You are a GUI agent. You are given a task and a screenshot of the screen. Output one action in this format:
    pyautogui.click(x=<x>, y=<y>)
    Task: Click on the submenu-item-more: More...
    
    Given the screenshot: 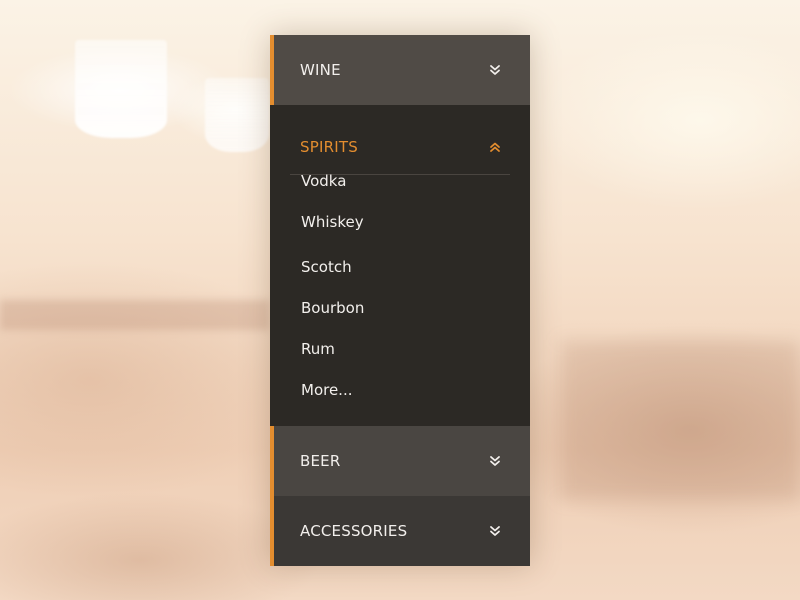 What is the action you would take?
    pyautogui.click(x=327, y=390)
    